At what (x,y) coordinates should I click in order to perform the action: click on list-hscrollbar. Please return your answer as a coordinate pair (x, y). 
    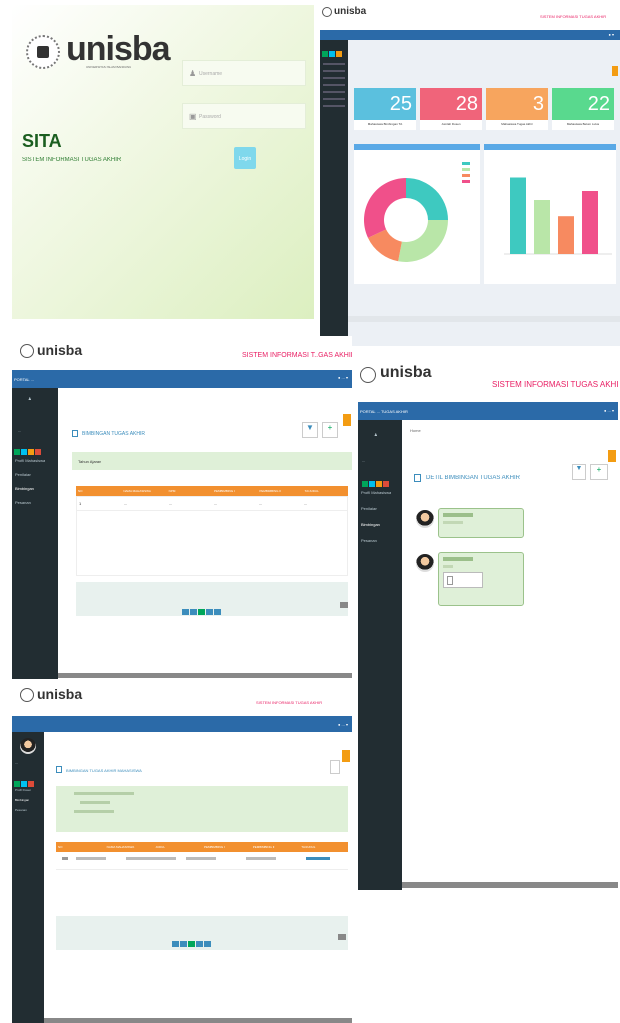
    Looking at the image, I should click on (205, 675).